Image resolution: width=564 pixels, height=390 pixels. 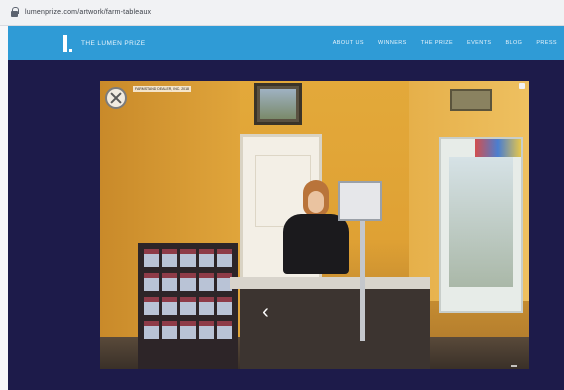 I want to click on nav-item-events: EVENTS, so click(x=479, y=43).